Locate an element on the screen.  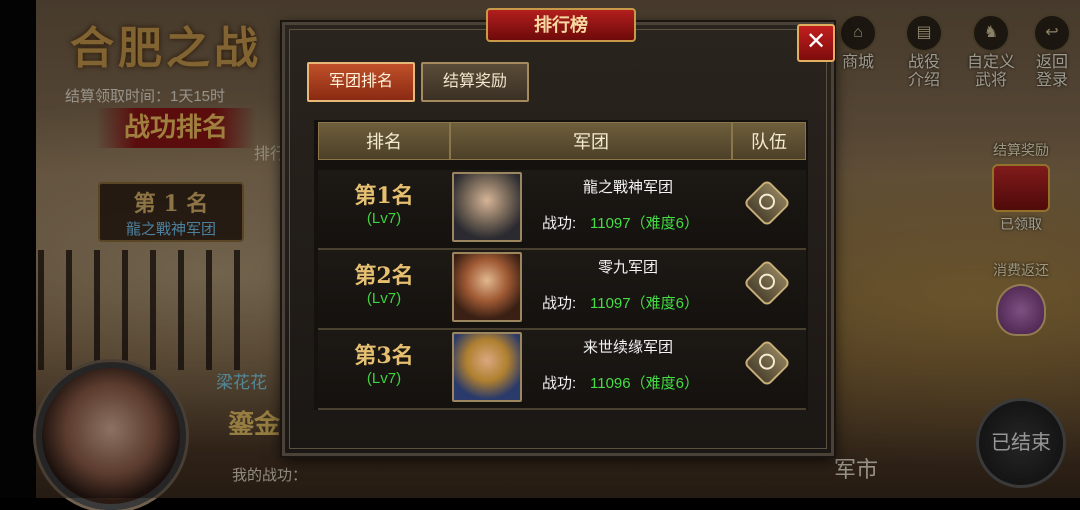
legion-name: 龍之戰神军团 is located at coordinates (627, 187).